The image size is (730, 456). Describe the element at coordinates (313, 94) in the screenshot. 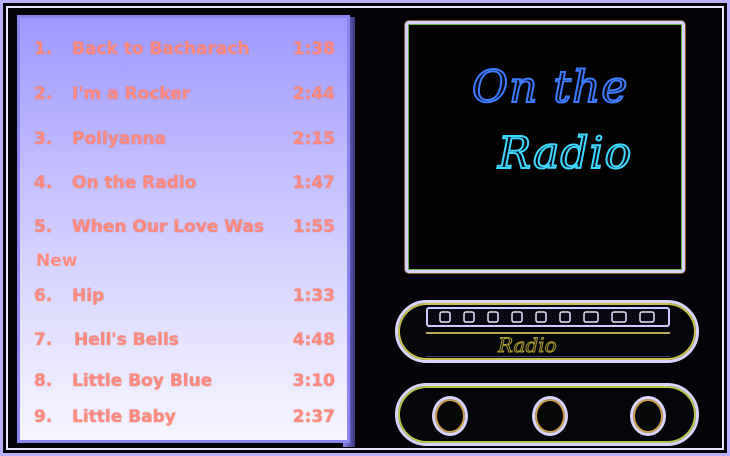

I see `track-duration: 2:44` at that location.